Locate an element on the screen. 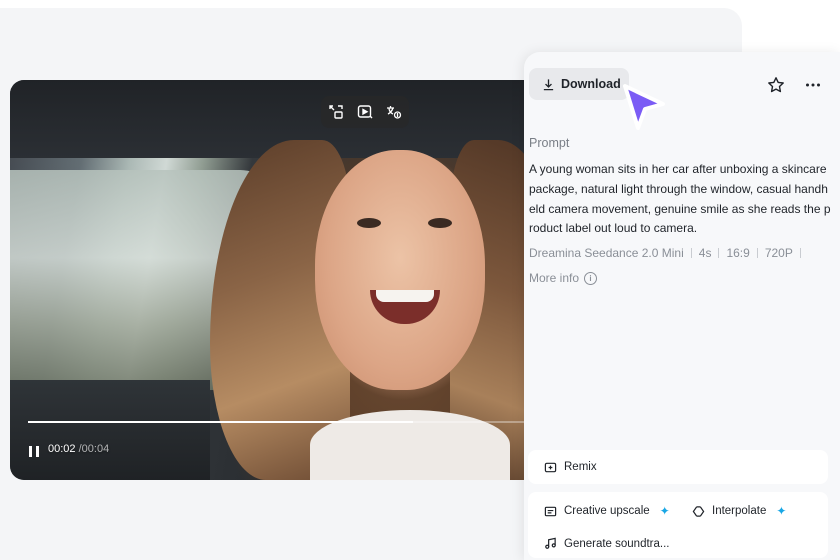 This screenshot has height=560, width=840. video-frame-door is located at coordinates (110, 430).